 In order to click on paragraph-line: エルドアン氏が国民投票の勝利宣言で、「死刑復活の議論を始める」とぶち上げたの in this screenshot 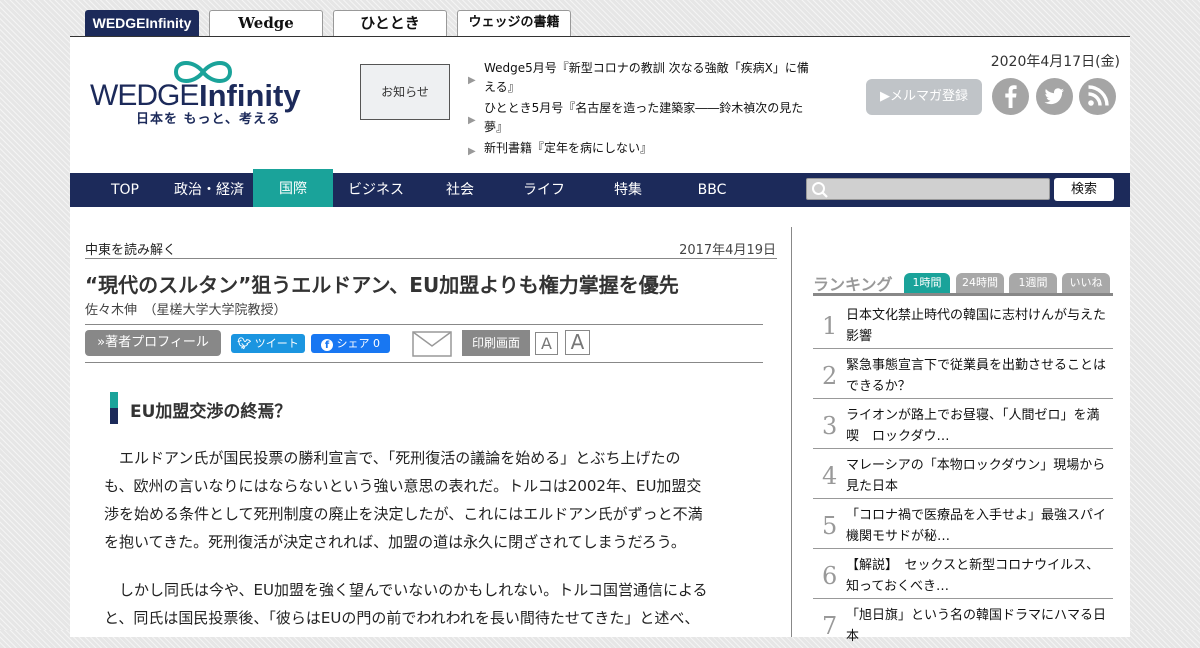, I will do `click(392, 458)`.